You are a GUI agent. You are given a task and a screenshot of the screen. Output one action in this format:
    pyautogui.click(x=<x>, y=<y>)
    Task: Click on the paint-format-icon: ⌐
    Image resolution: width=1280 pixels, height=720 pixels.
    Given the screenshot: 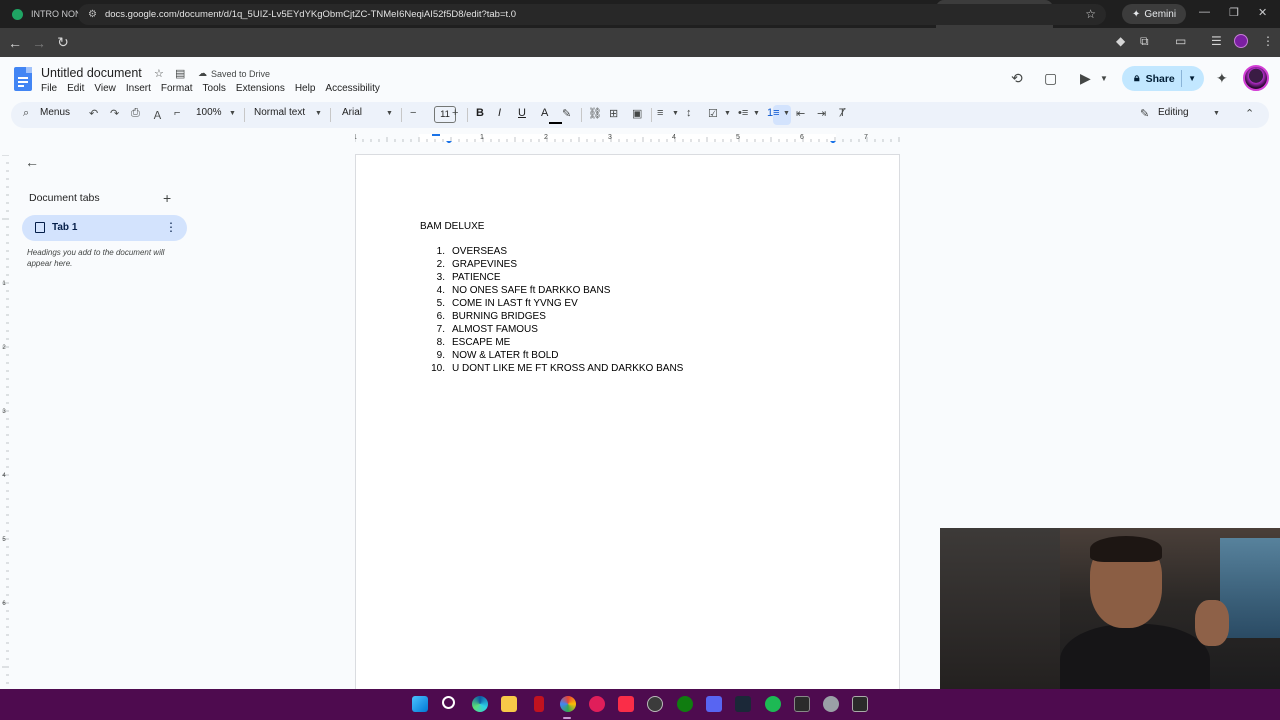 What is the action you would take?
    pyautogui.click(x=177, y=113)
    